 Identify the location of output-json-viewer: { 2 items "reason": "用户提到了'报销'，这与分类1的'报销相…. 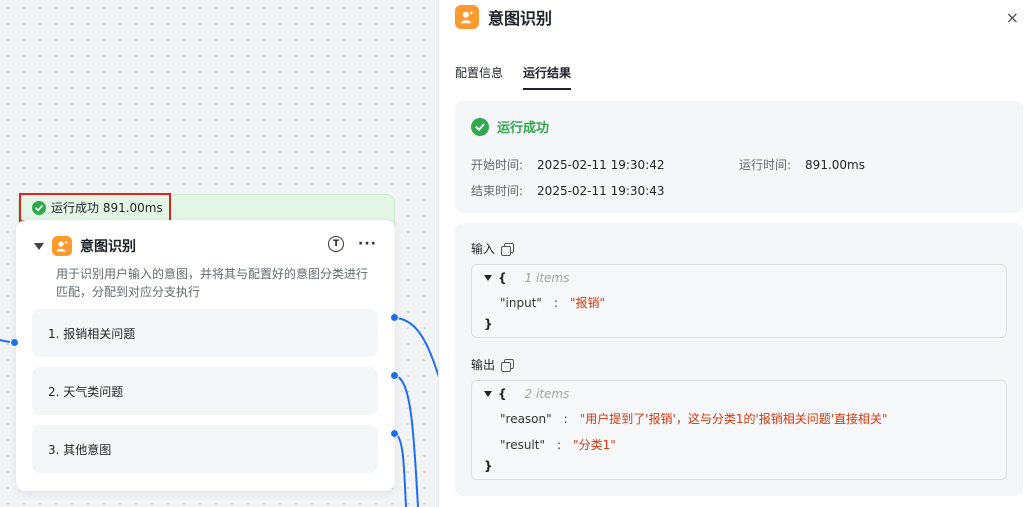
(739, 430).